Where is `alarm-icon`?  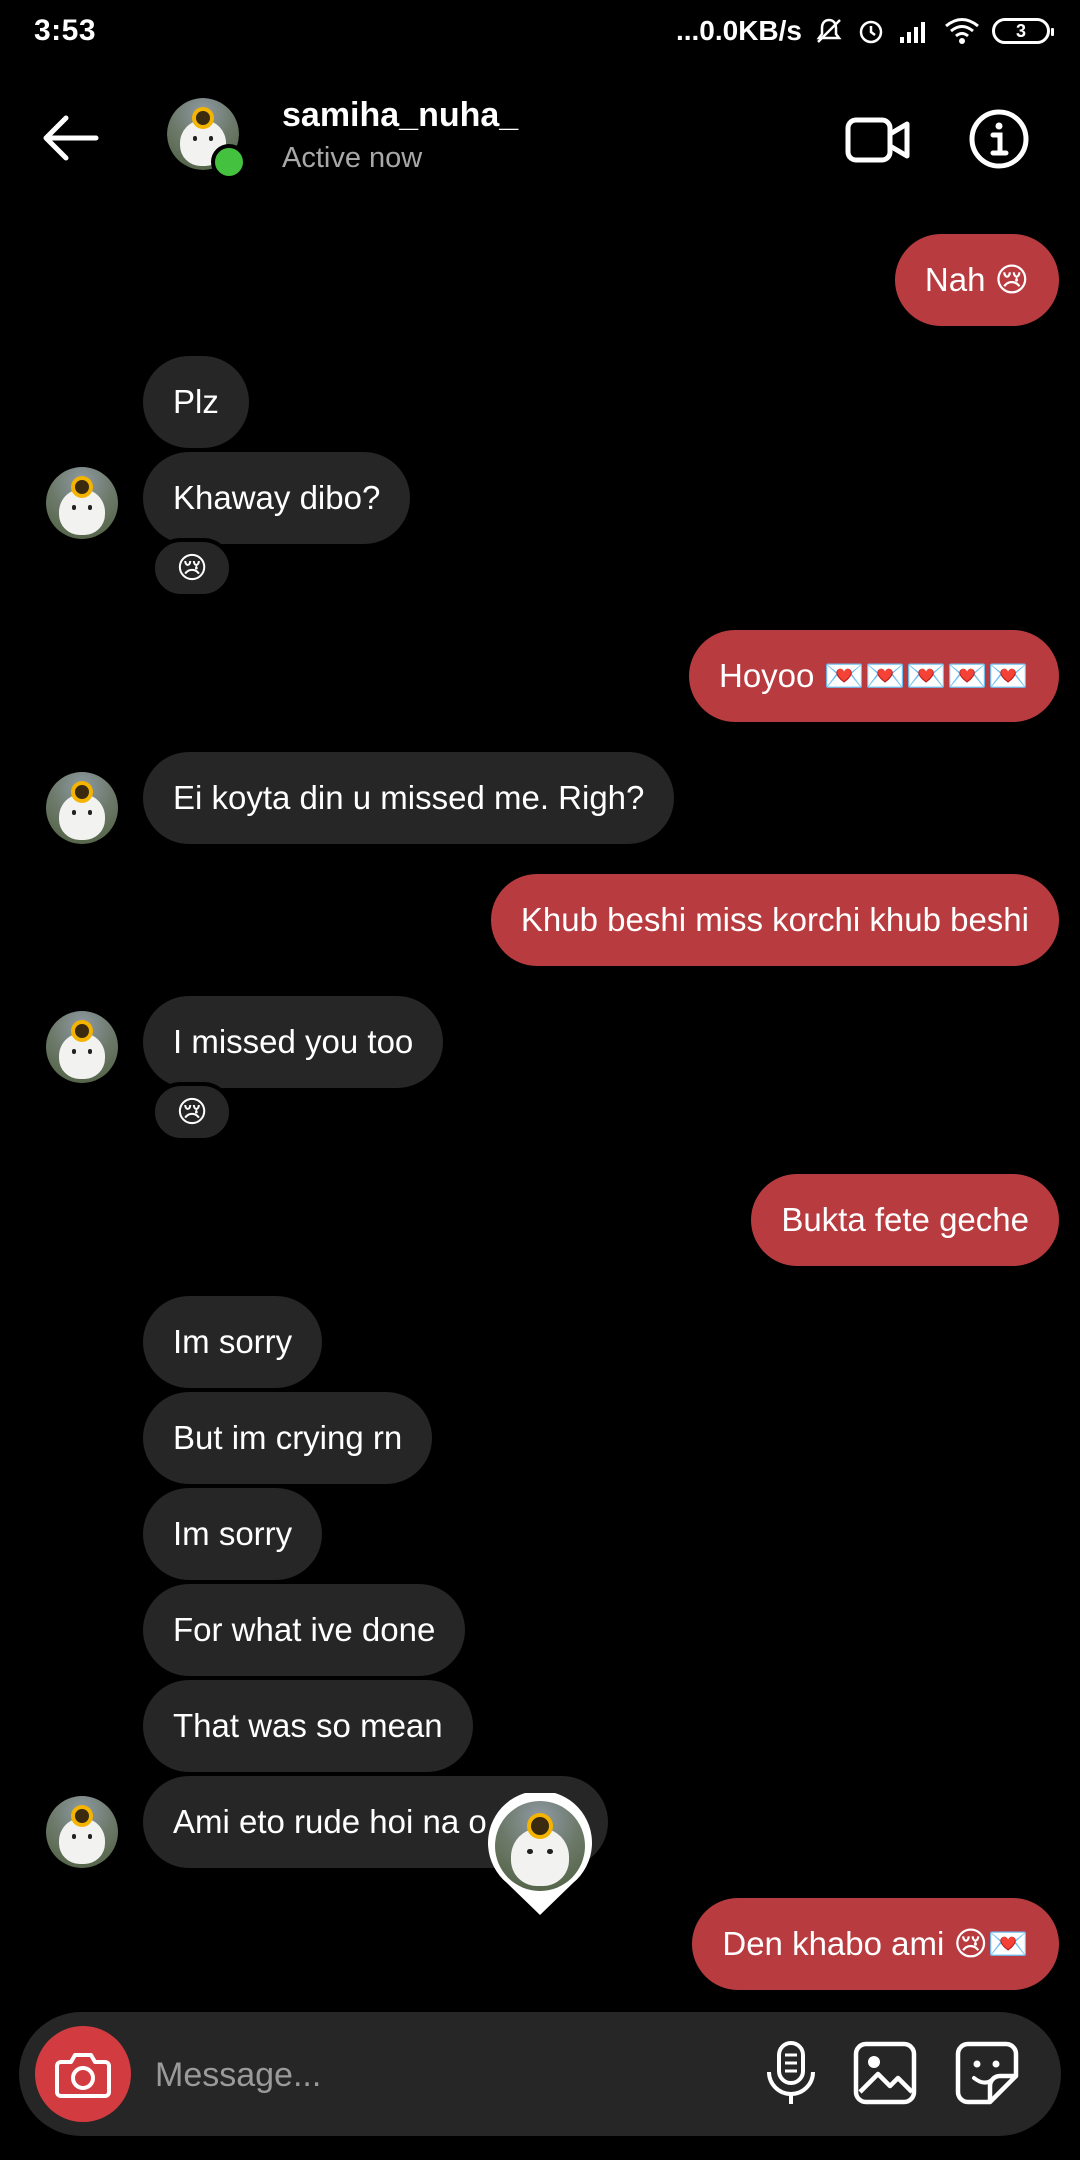 alarm-icon is located at coordinates (871, 31).